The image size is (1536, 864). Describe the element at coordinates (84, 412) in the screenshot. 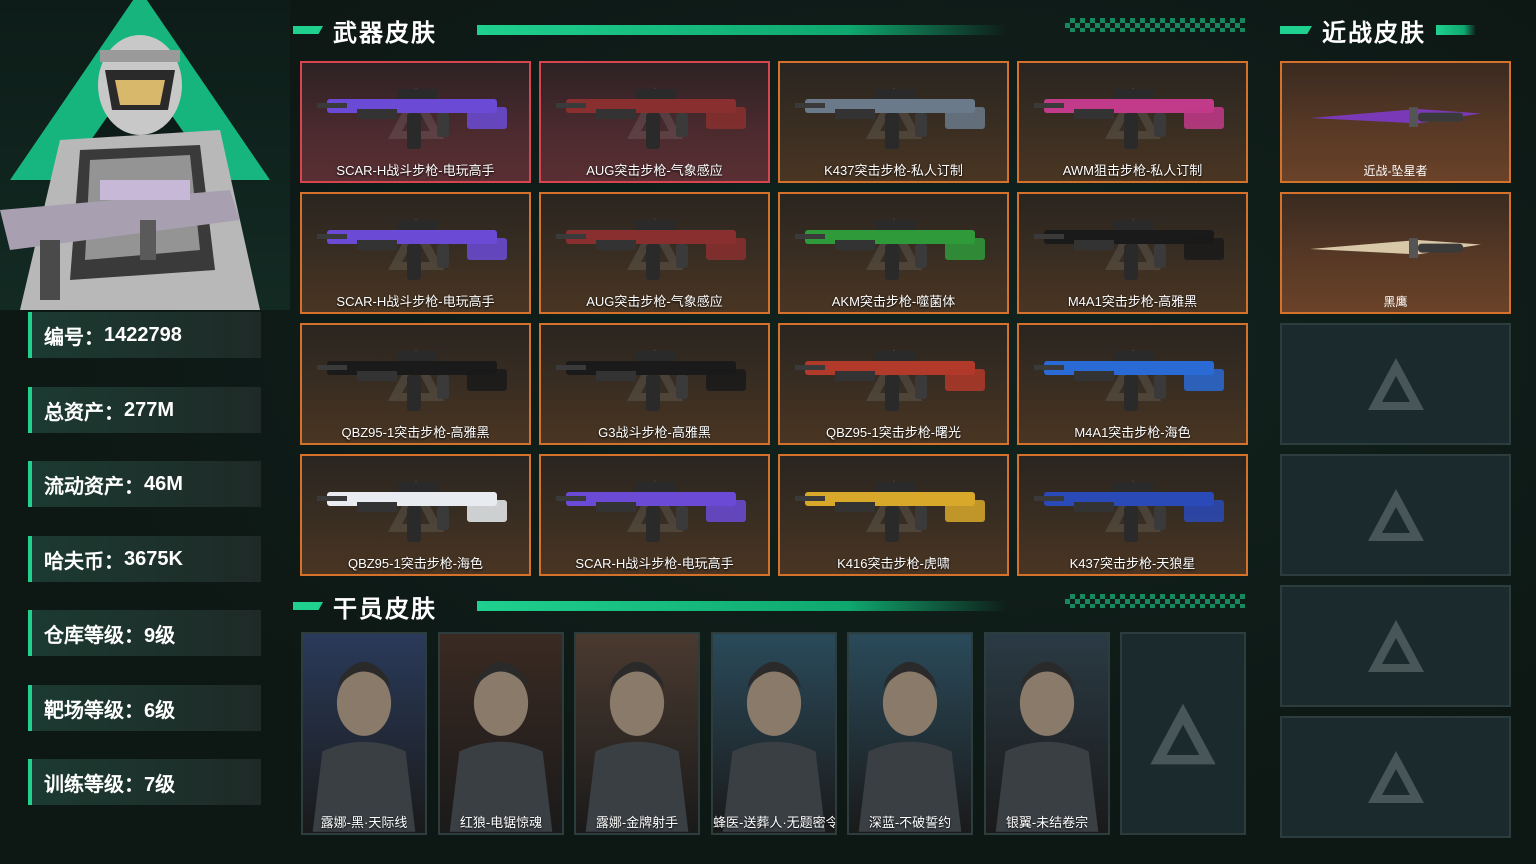

I see `stat-label: 总资产：` at that location.